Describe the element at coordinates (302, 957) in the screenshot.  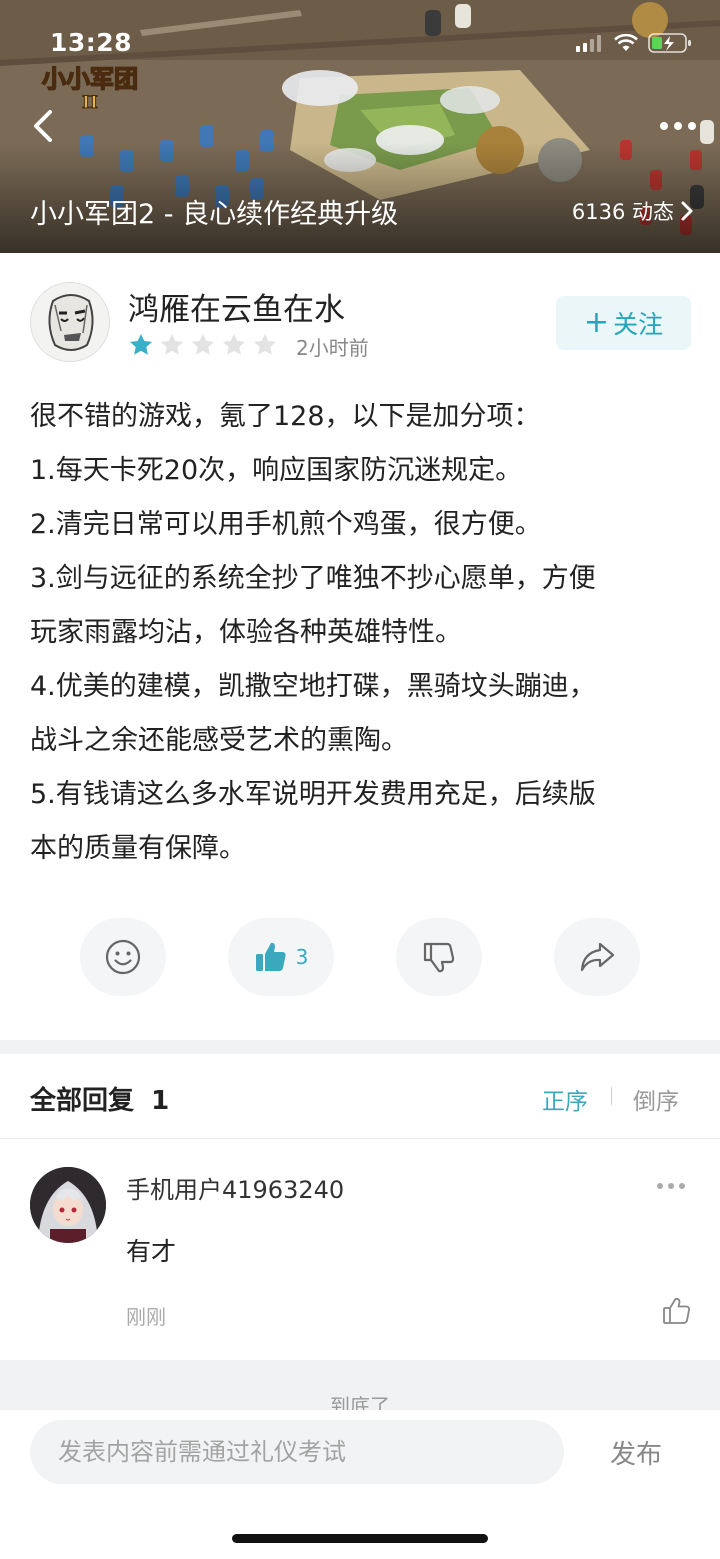
I see `like-count: 3` at that location.